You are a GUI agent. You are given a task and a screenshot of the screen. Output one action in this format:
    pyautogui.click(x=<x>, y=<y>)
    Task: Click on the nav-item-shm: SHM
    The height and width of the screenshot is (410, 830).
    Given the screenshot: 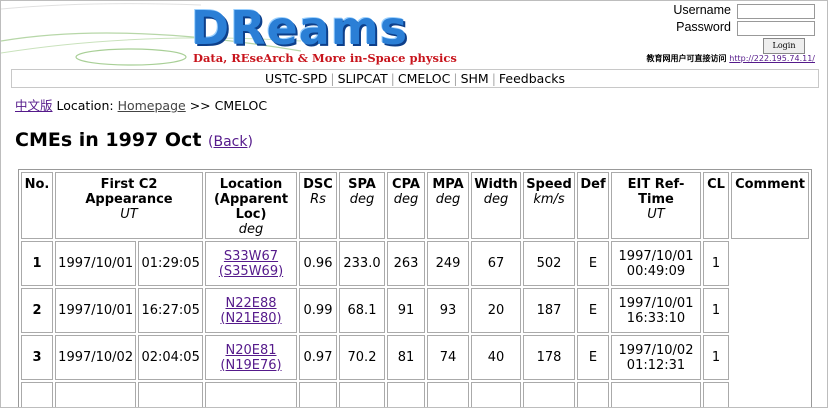 What is the action you would take?
    pyautogui.click(x=475, y=78)
    